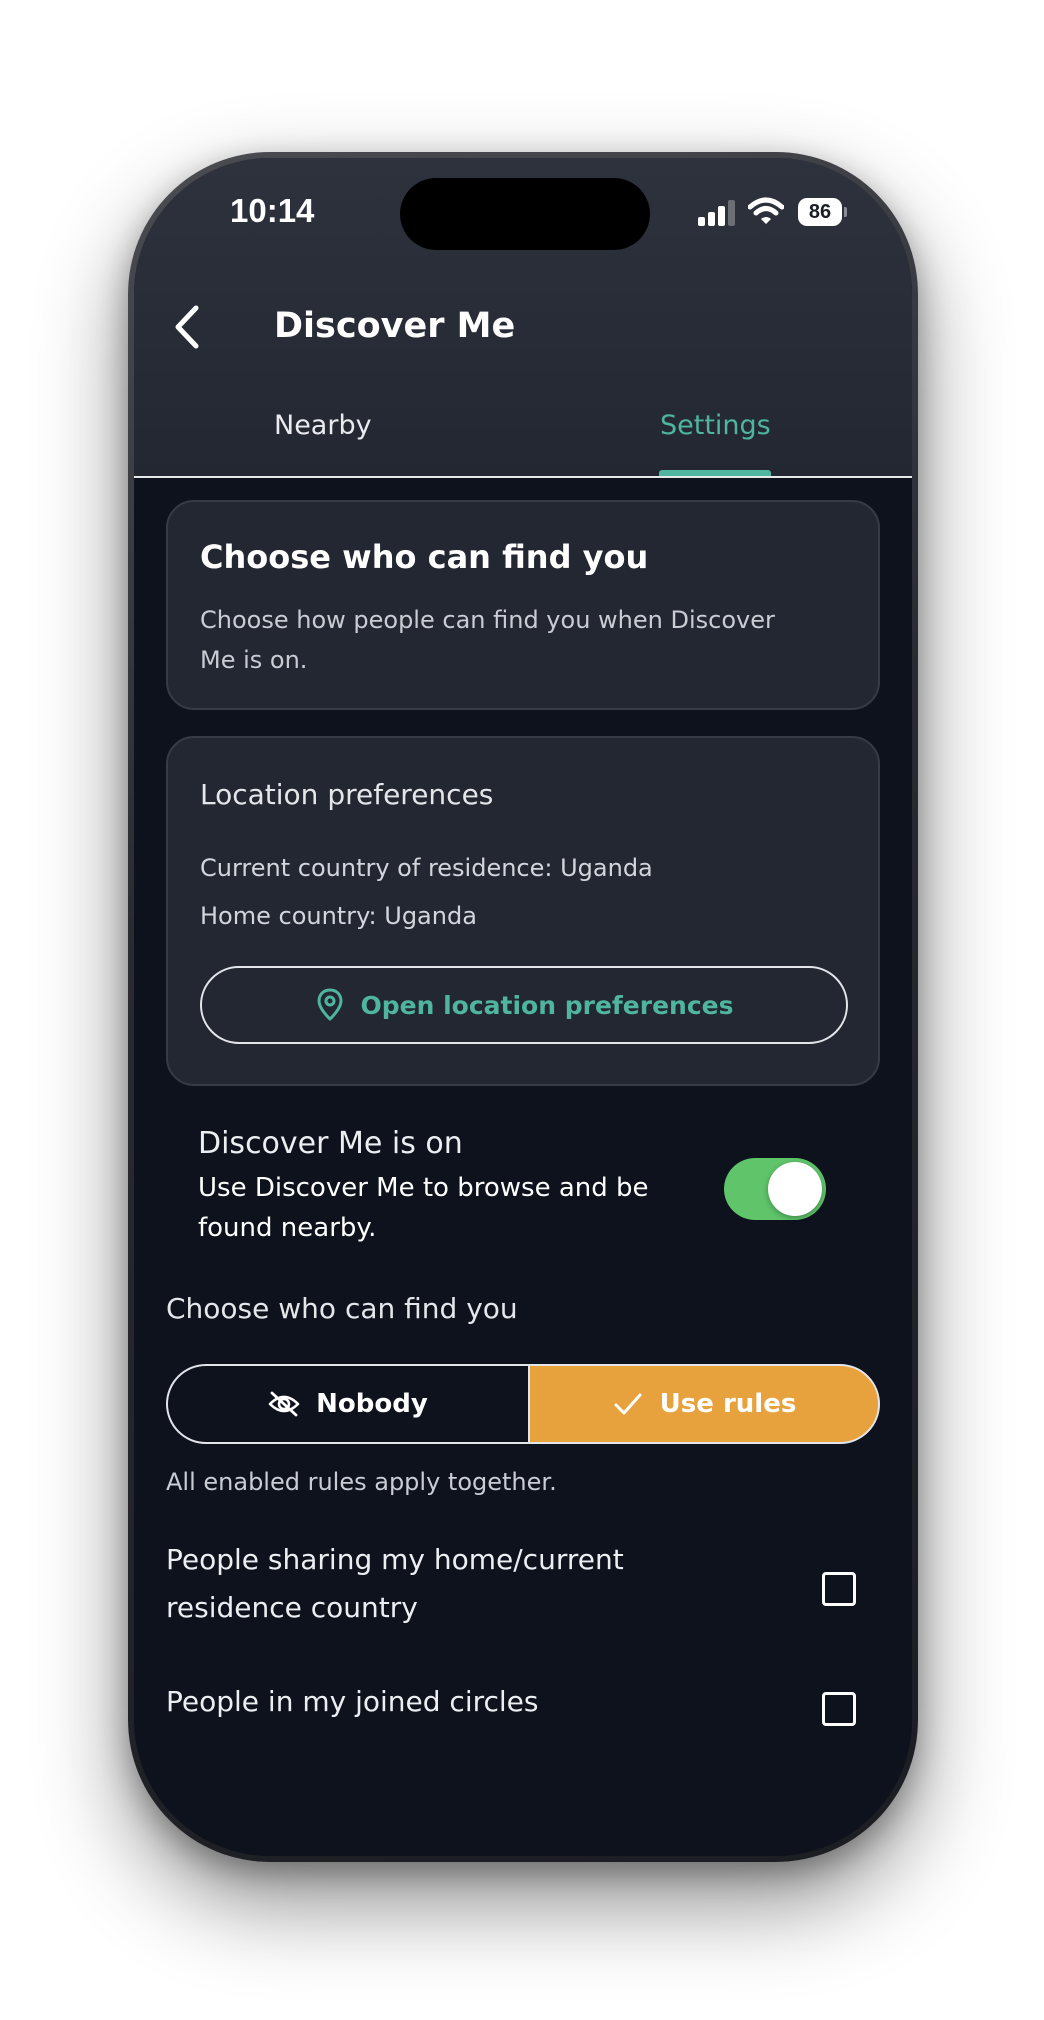 The height and width of the screenshot is (2020, 1044). I want to click on dynamic-island, so click(525, 214).